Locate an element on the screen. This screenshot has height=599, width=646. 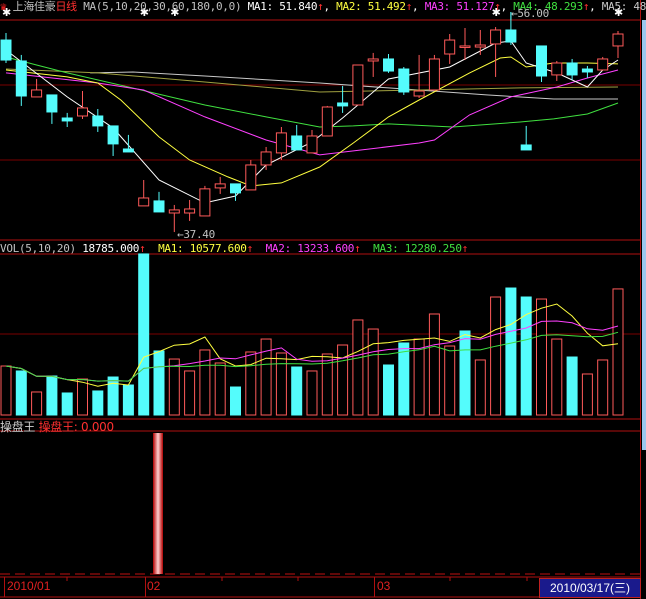
time-label-feb: 02 is located at coordinates (154, 586).